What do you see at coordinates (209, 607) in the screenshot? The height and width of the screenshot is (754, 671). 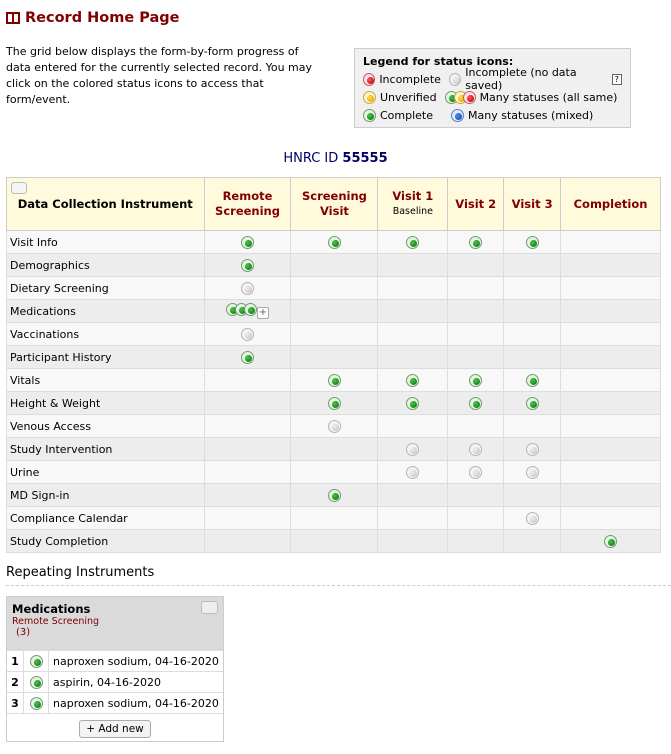 I see `collapse-panel-icon` at bounding box center [209, 607].